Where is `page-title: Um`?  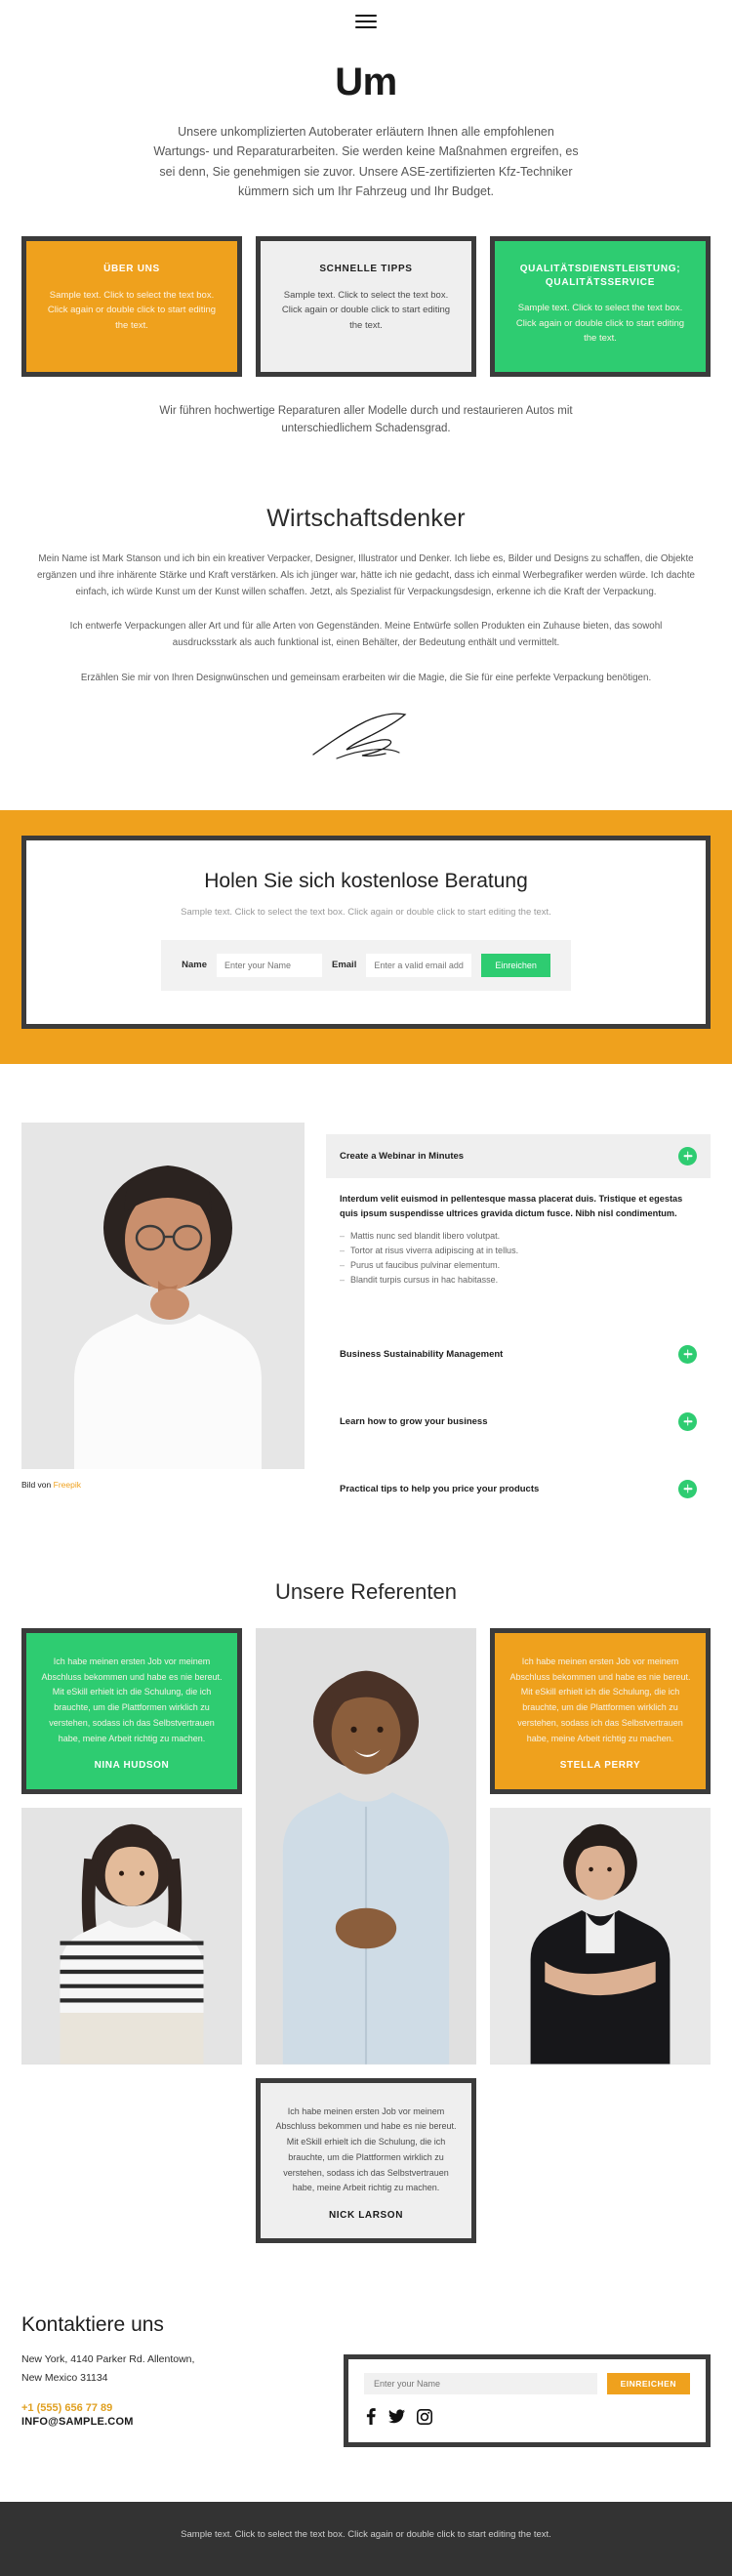 page-title: Um is located at coordinates (366, 82).